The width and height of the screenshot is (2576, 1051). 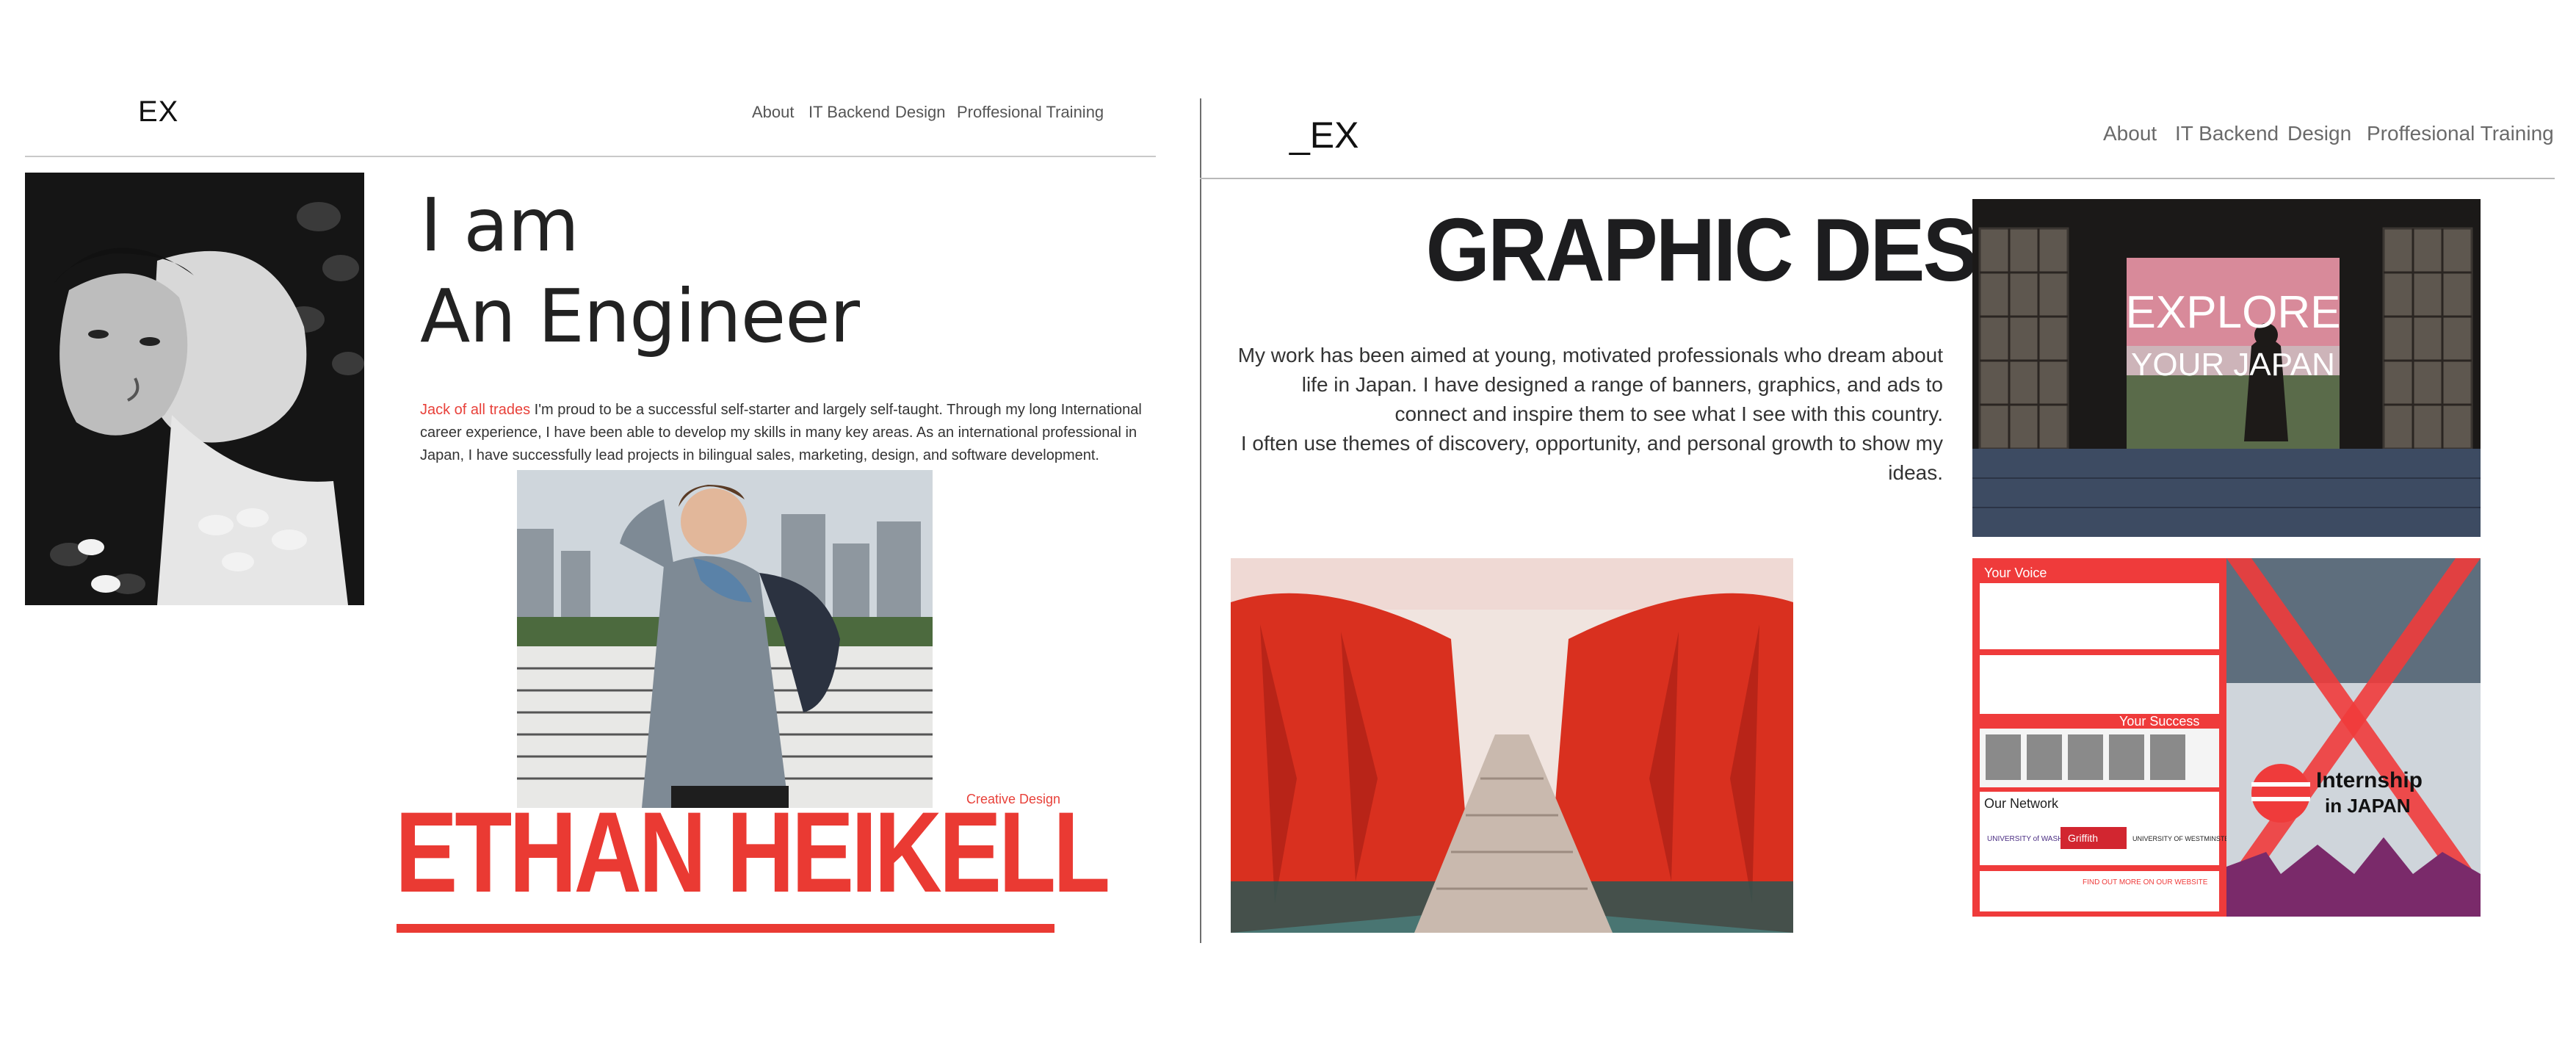 What do you see at coordinates (2369, 780) in the screenshot?
I see `poster-brand-line1: Internship` at bounding box center [2369, 780].